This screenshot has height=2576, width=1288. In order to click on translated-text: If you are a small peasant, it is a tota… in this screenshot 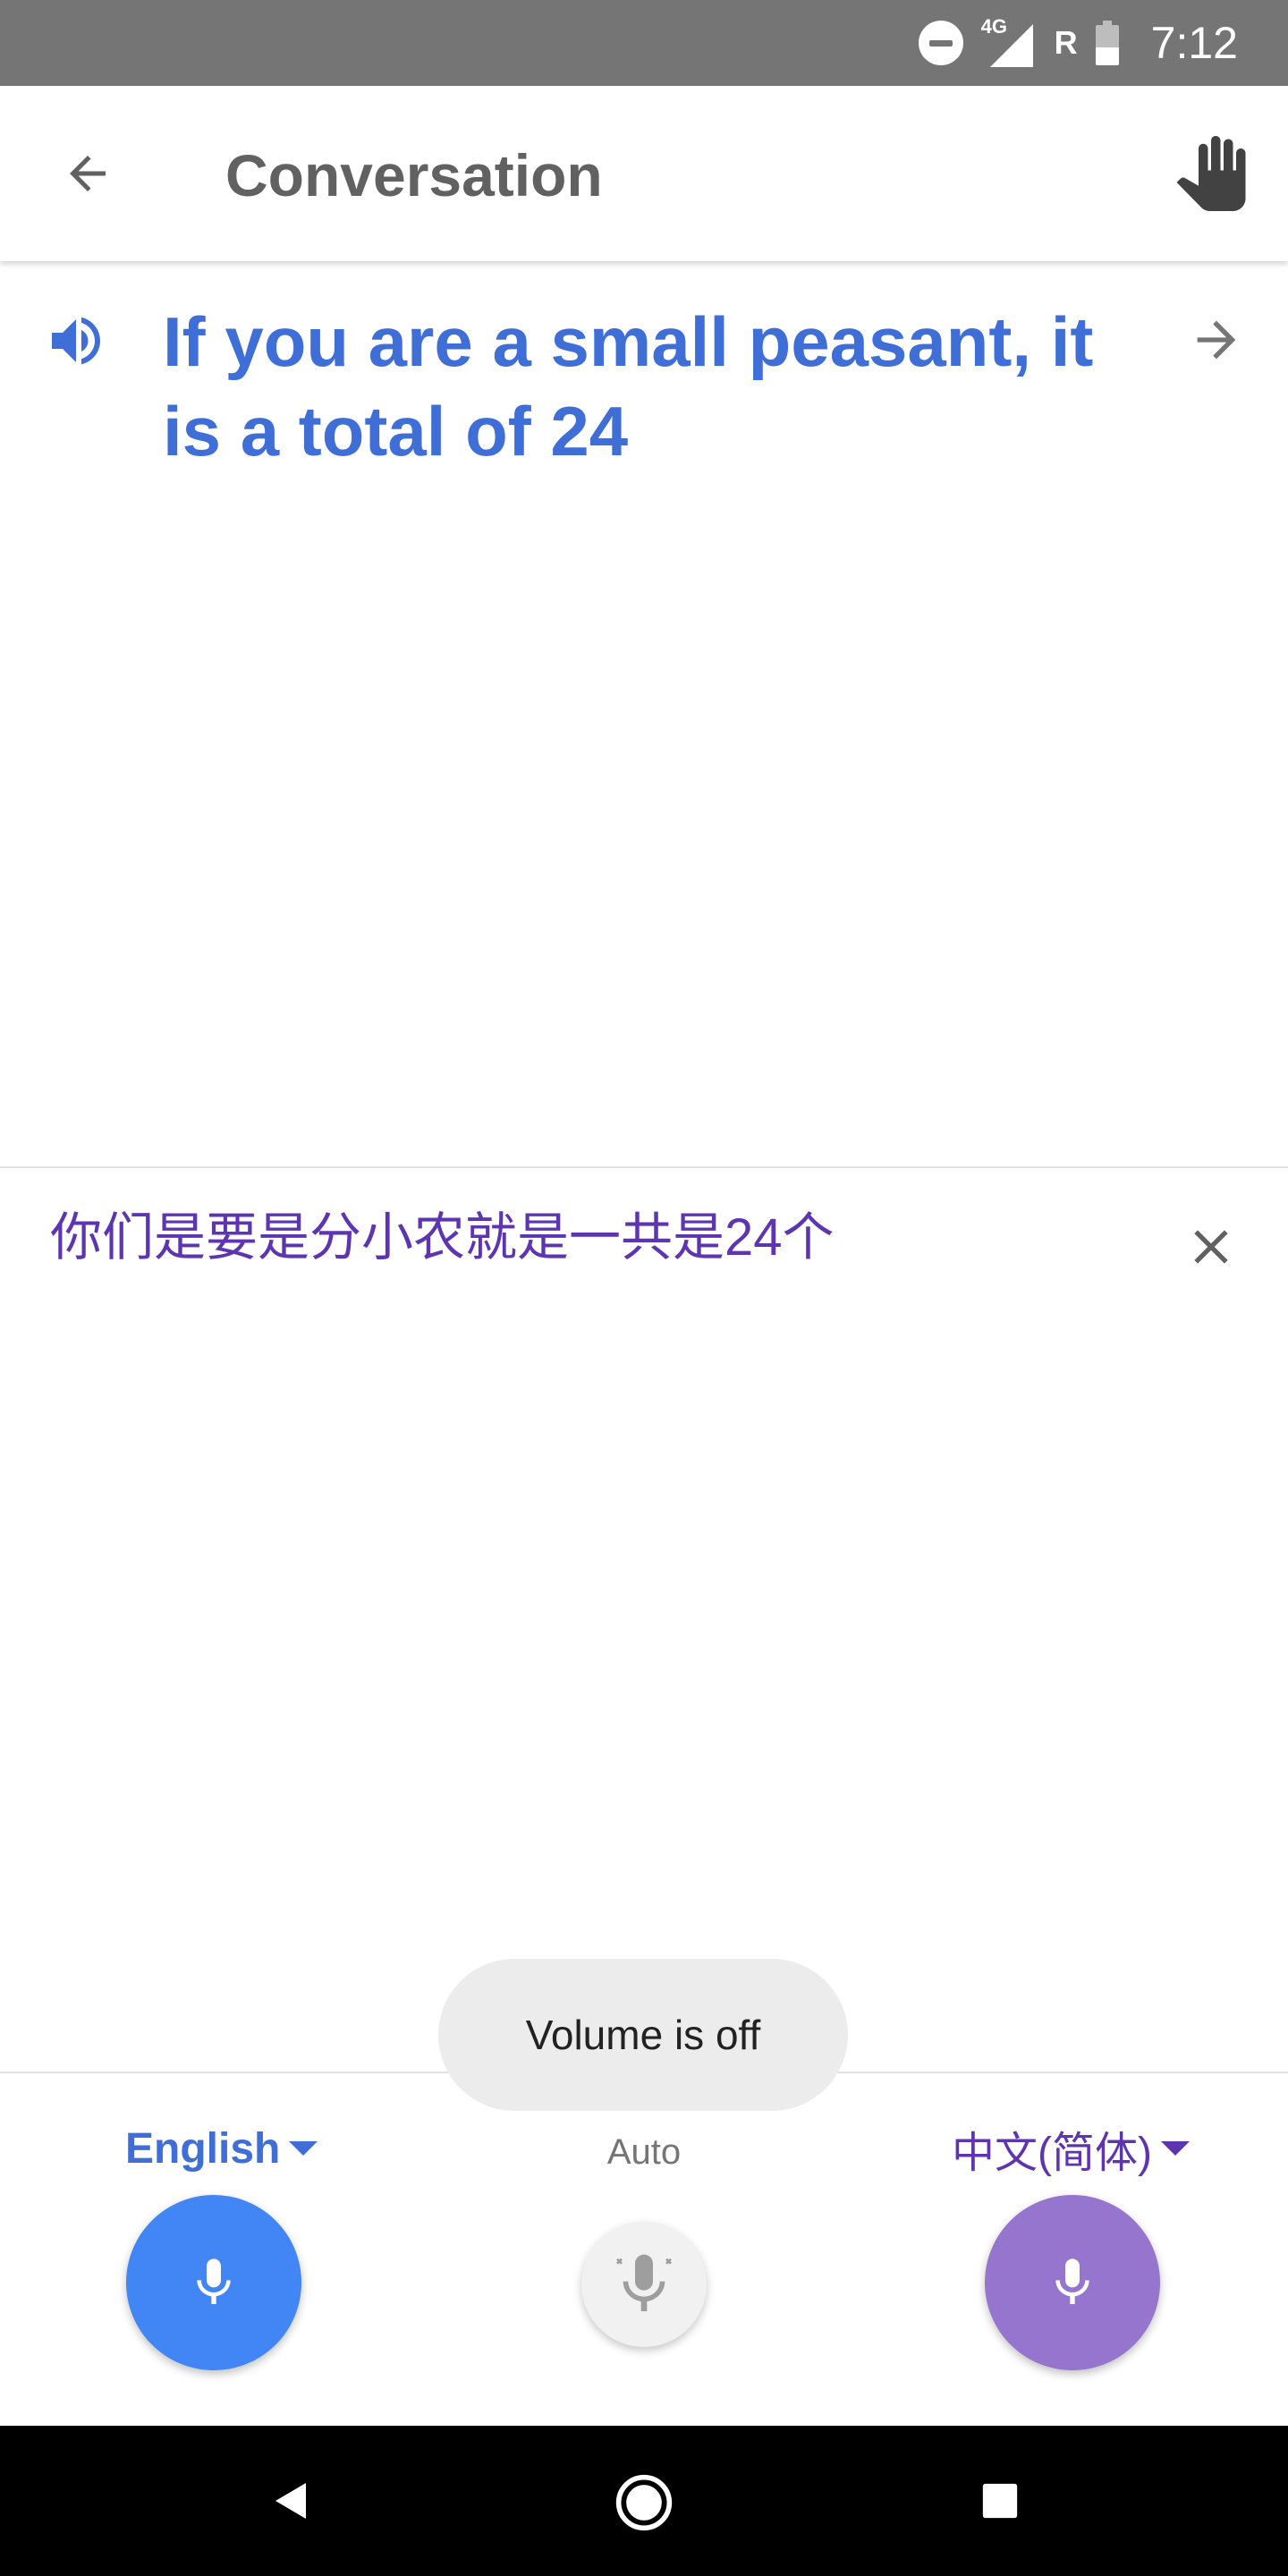, I will do `click(628, 386)`.